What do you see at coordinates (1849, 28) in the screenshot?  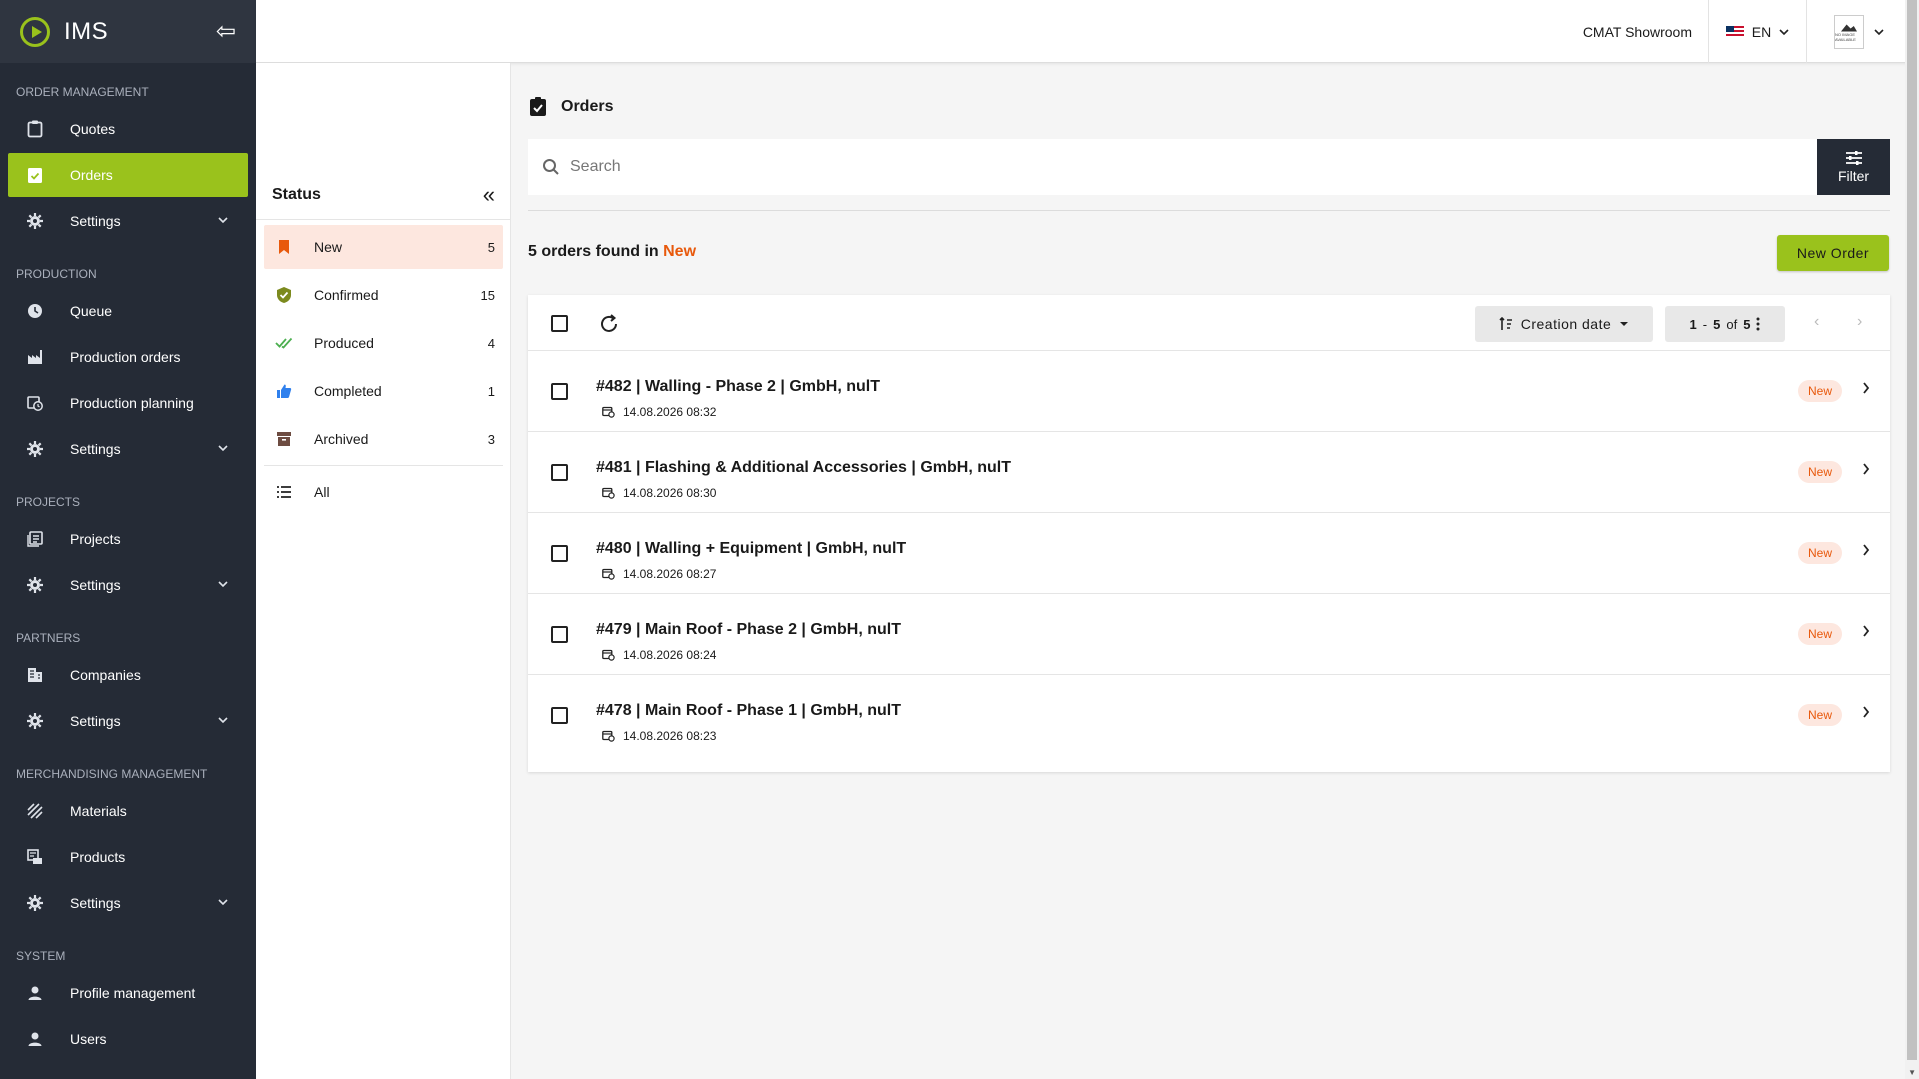 I see `image-placeholder-icon` at bounding box center [1849, 28].